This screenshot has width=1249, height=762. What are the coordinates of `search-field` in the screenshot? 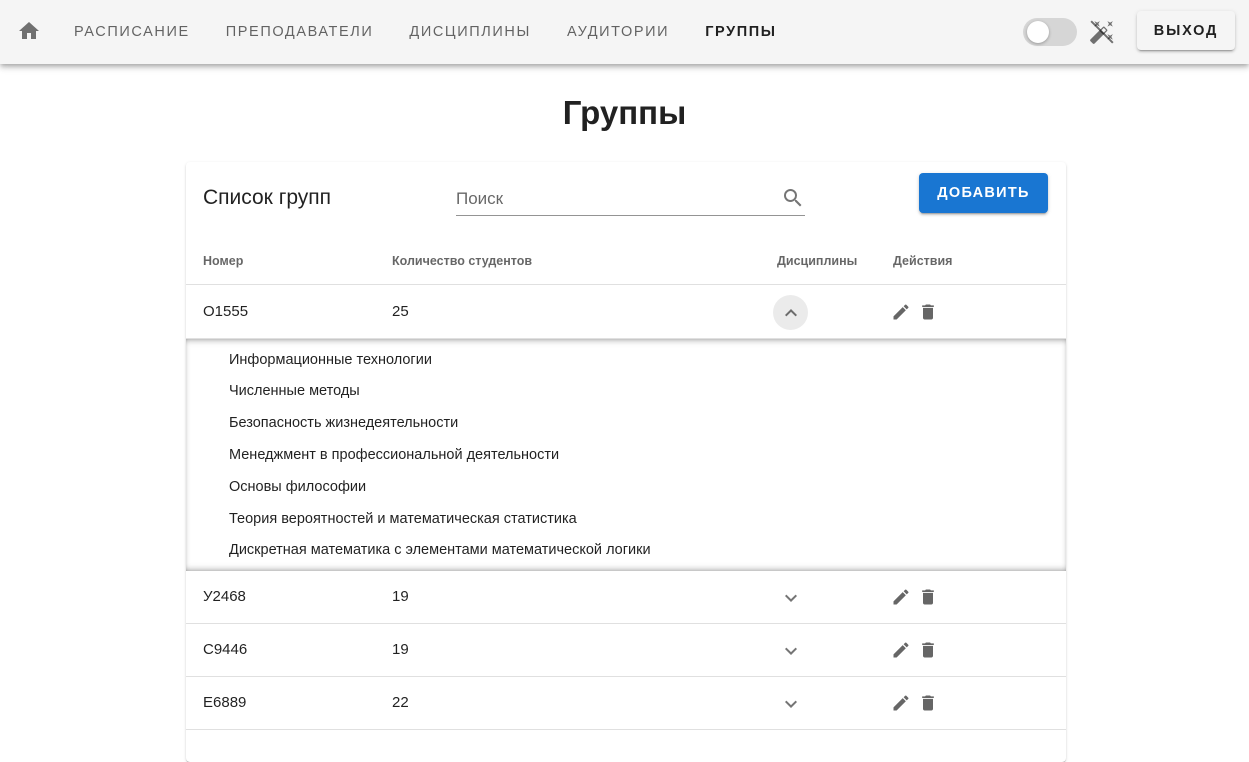 It's located at (630, 199).